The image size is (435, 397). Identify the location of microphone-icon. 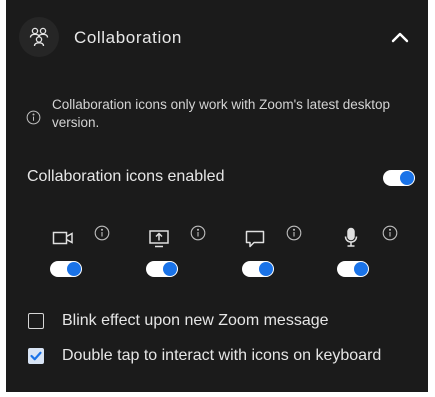
(351, 237).